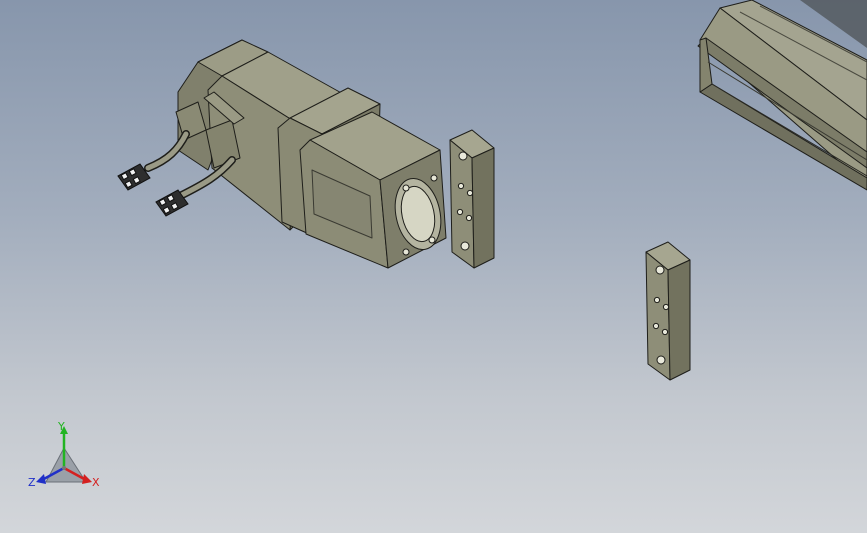  I want to click on z-axis-label: Z, so click(32, 482).